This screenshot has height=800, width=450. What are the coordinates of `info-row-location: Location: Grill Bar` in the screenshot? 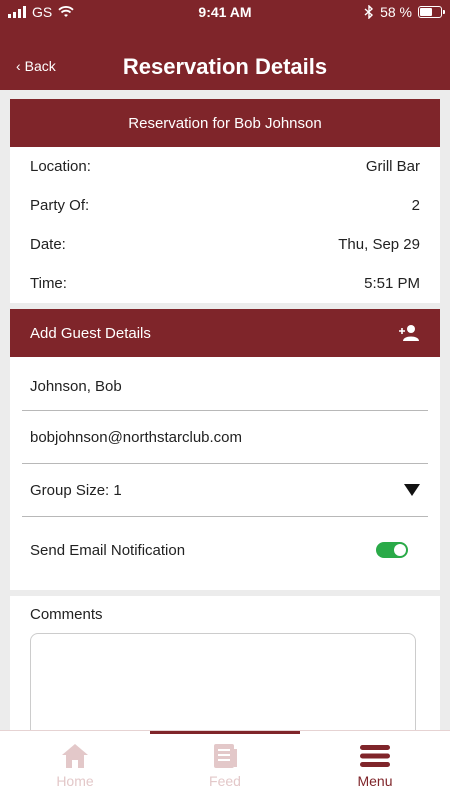 It's located at (225, 166).